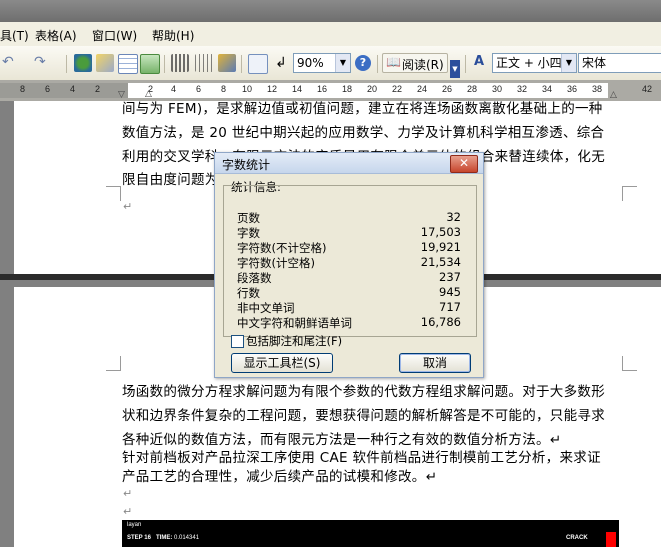  What do you see at coordinates (164, 538) in the screenshot?
I see `image-time-label: TIME:` at bounding box center [164, 538].